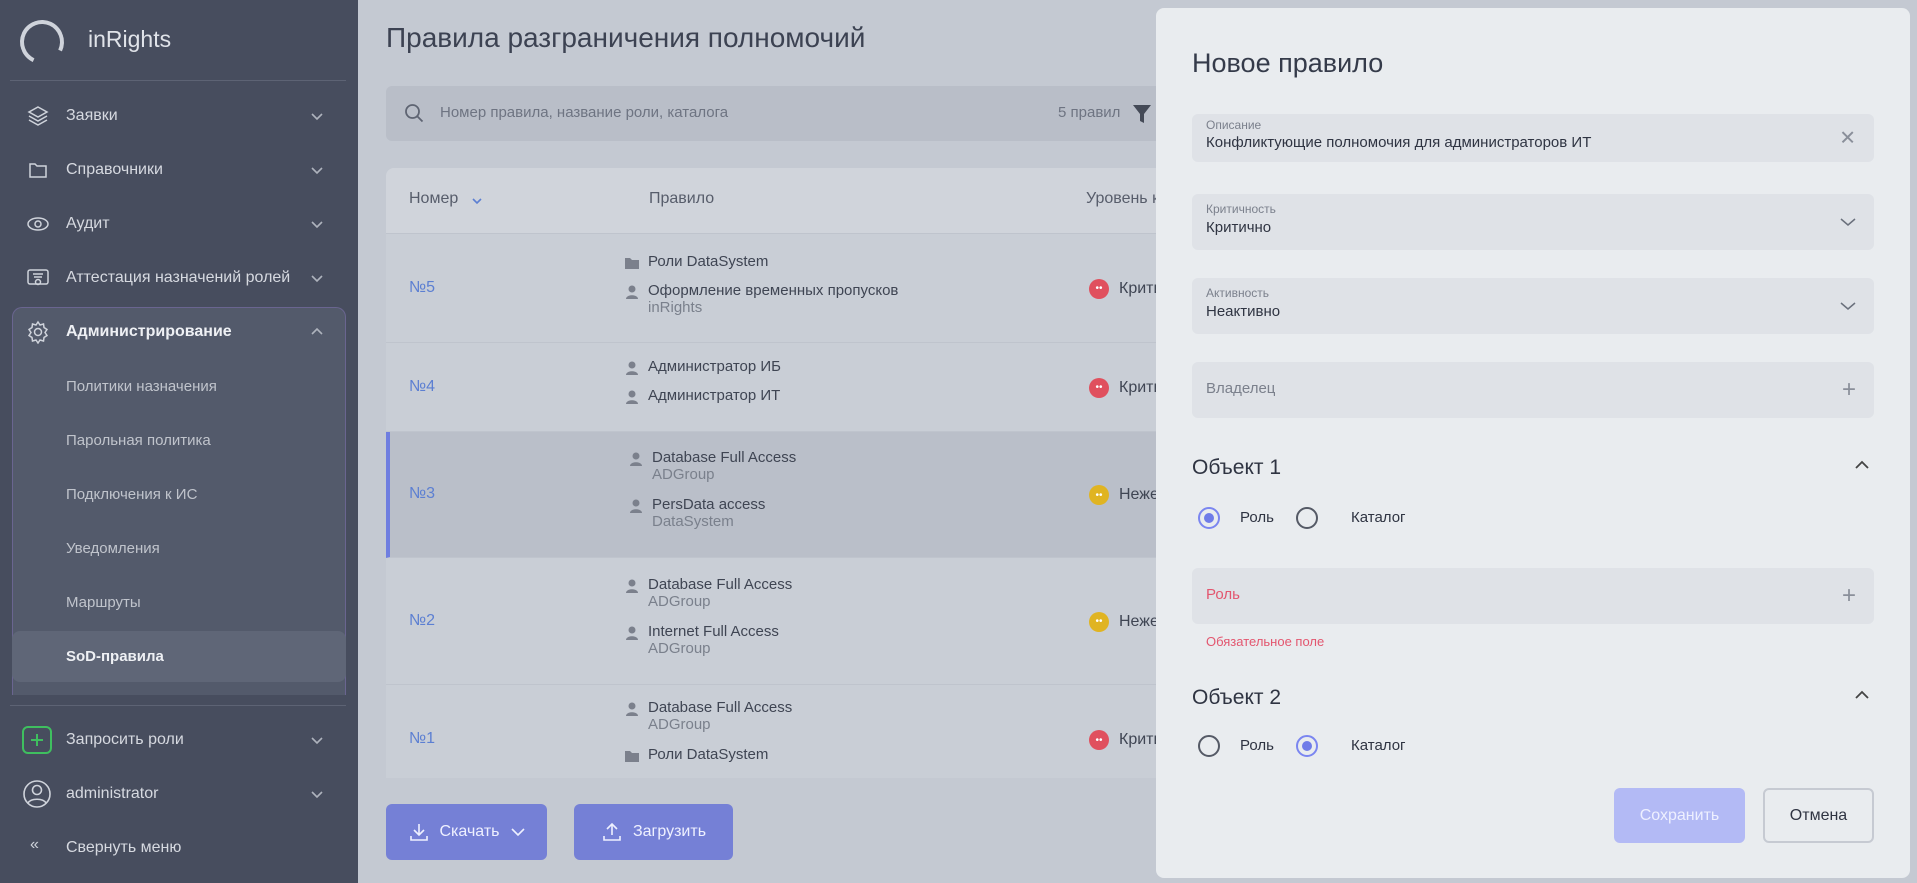  Describe the element at coordinates (141, 386) in the screenshot. I see `sidebar-subitem-label: Политики назначения` at that location.